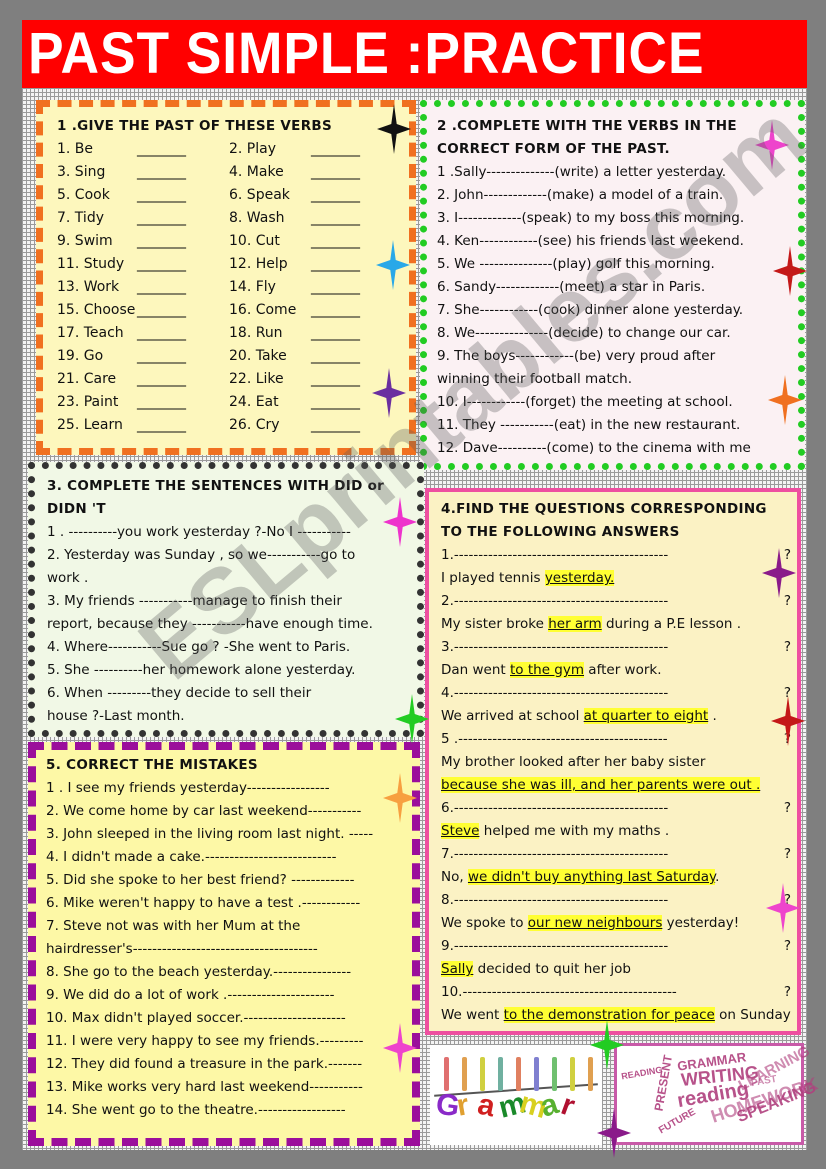  Describe the element at coordinates (574, 831) in the screenshot. I see `answer-text: helped me with my maths .` at that location.